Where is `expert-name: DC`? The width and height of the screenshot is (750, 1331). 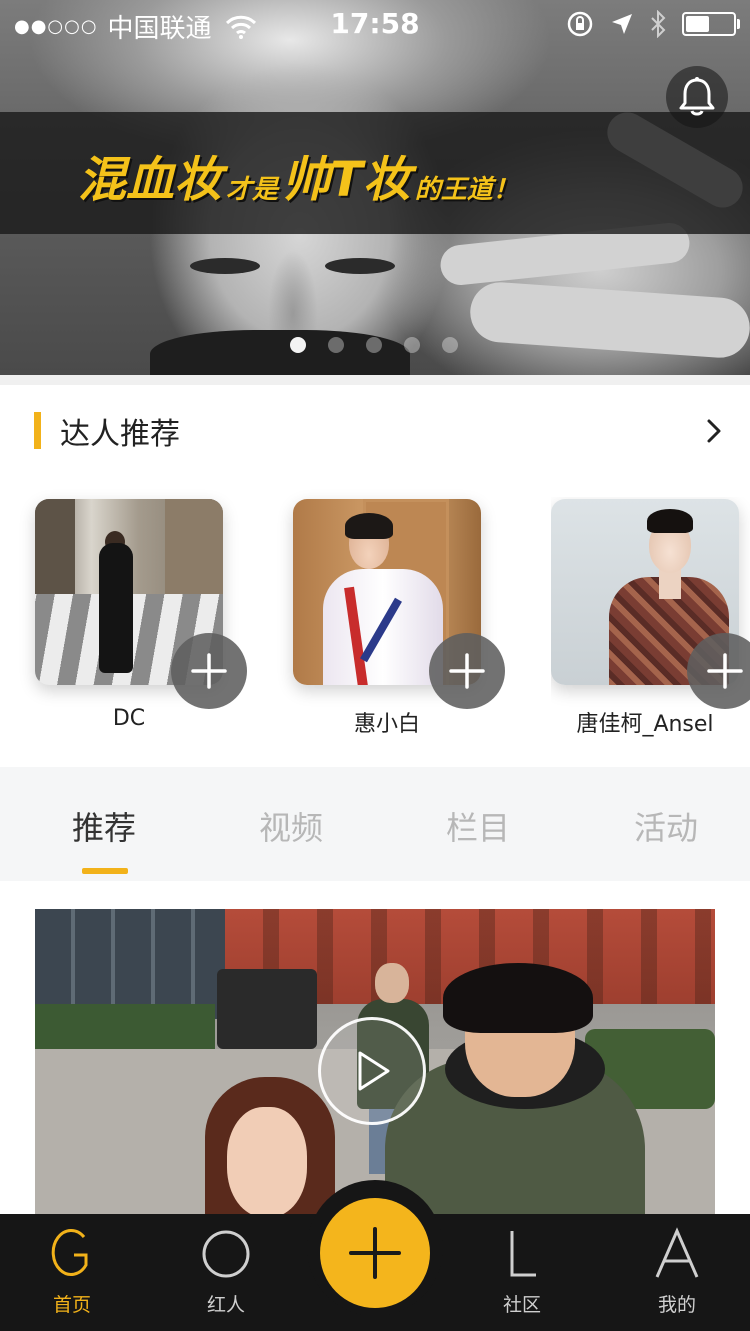 expert-name: DC is located at coordinates (129, 718).